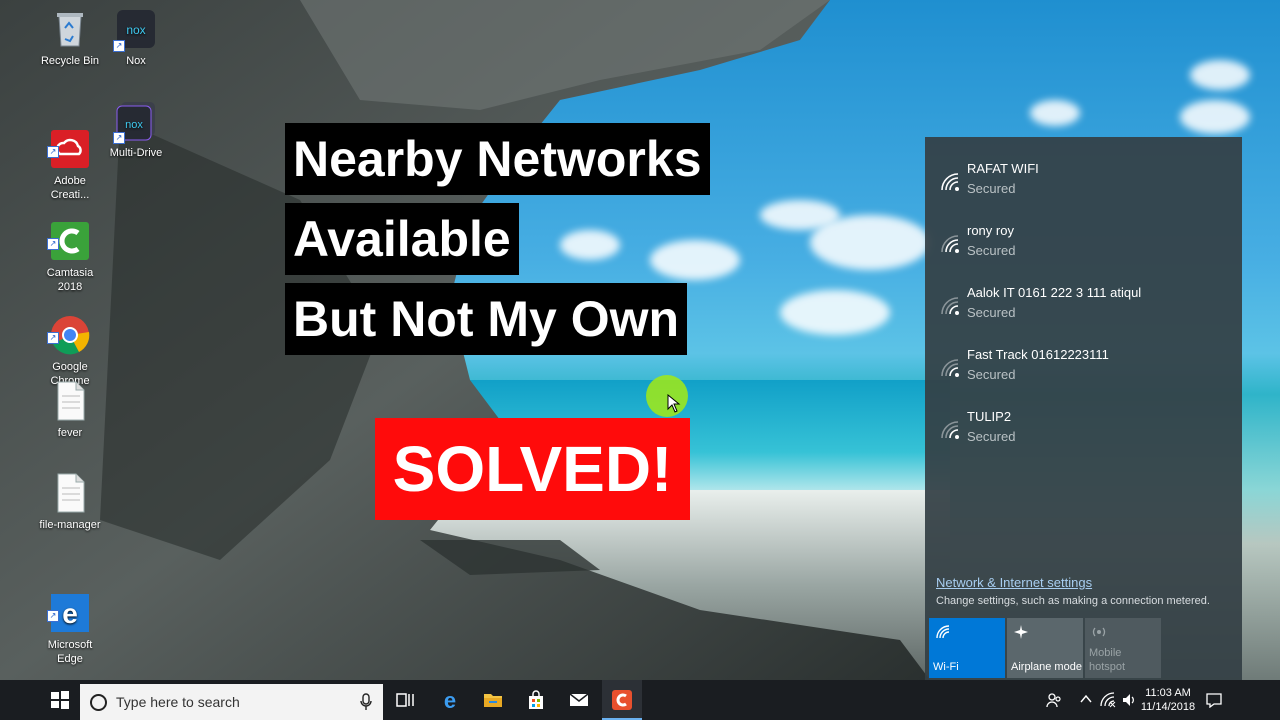 The width and height of the screenshot is (1280, 720). I want to click on desktop-icon-label: Nox, so click(136, 61).